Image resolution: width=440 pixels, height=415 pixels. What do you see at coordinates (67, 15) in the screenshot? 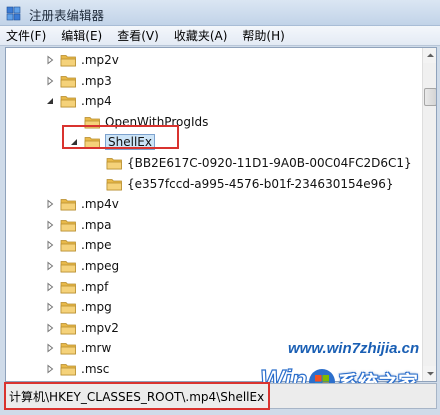
I see `window-title: 注册表编辑器` at bounding box center [67, 15].